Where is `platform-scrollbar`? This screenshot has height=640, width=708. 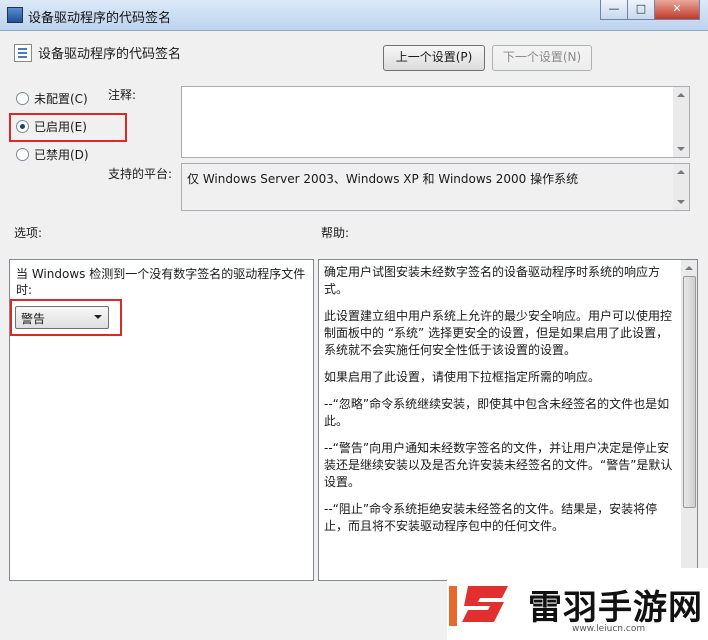 platform-scrollbar is located at coordinates (681, 187).